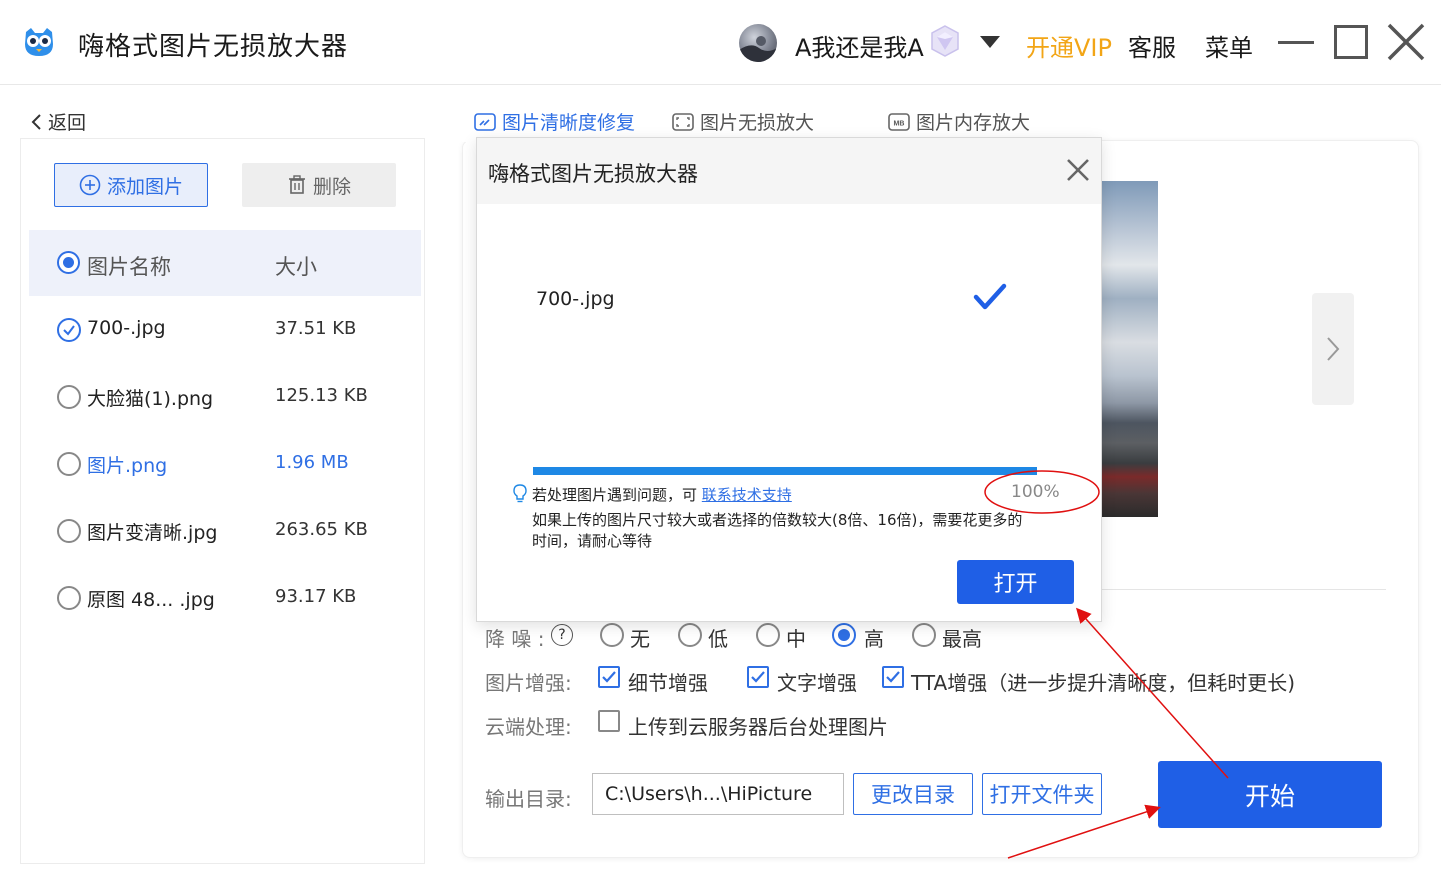 The height and width of the screenshot is (890, 1441). What do you see at coordinates (575, 299) in the screenshot?
I see `dialog-file-name: 700-.jpg` at bounding box center [575, 299].